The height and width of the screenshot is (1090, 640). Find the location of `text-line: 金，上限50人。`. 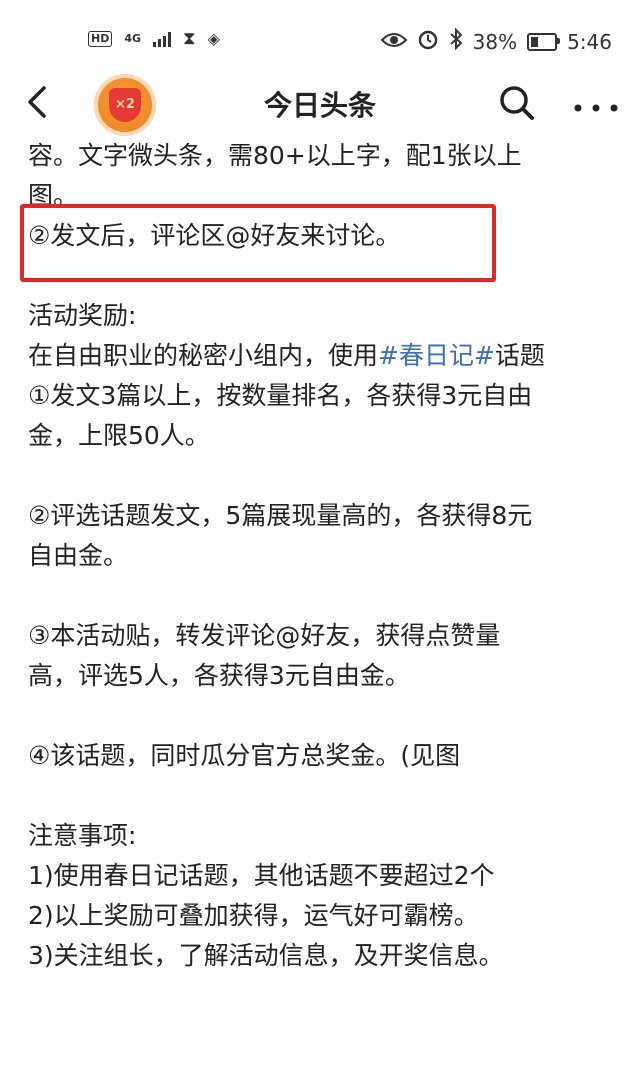

text-line: 金，上限50人。 is located at coordinates (119, 435).